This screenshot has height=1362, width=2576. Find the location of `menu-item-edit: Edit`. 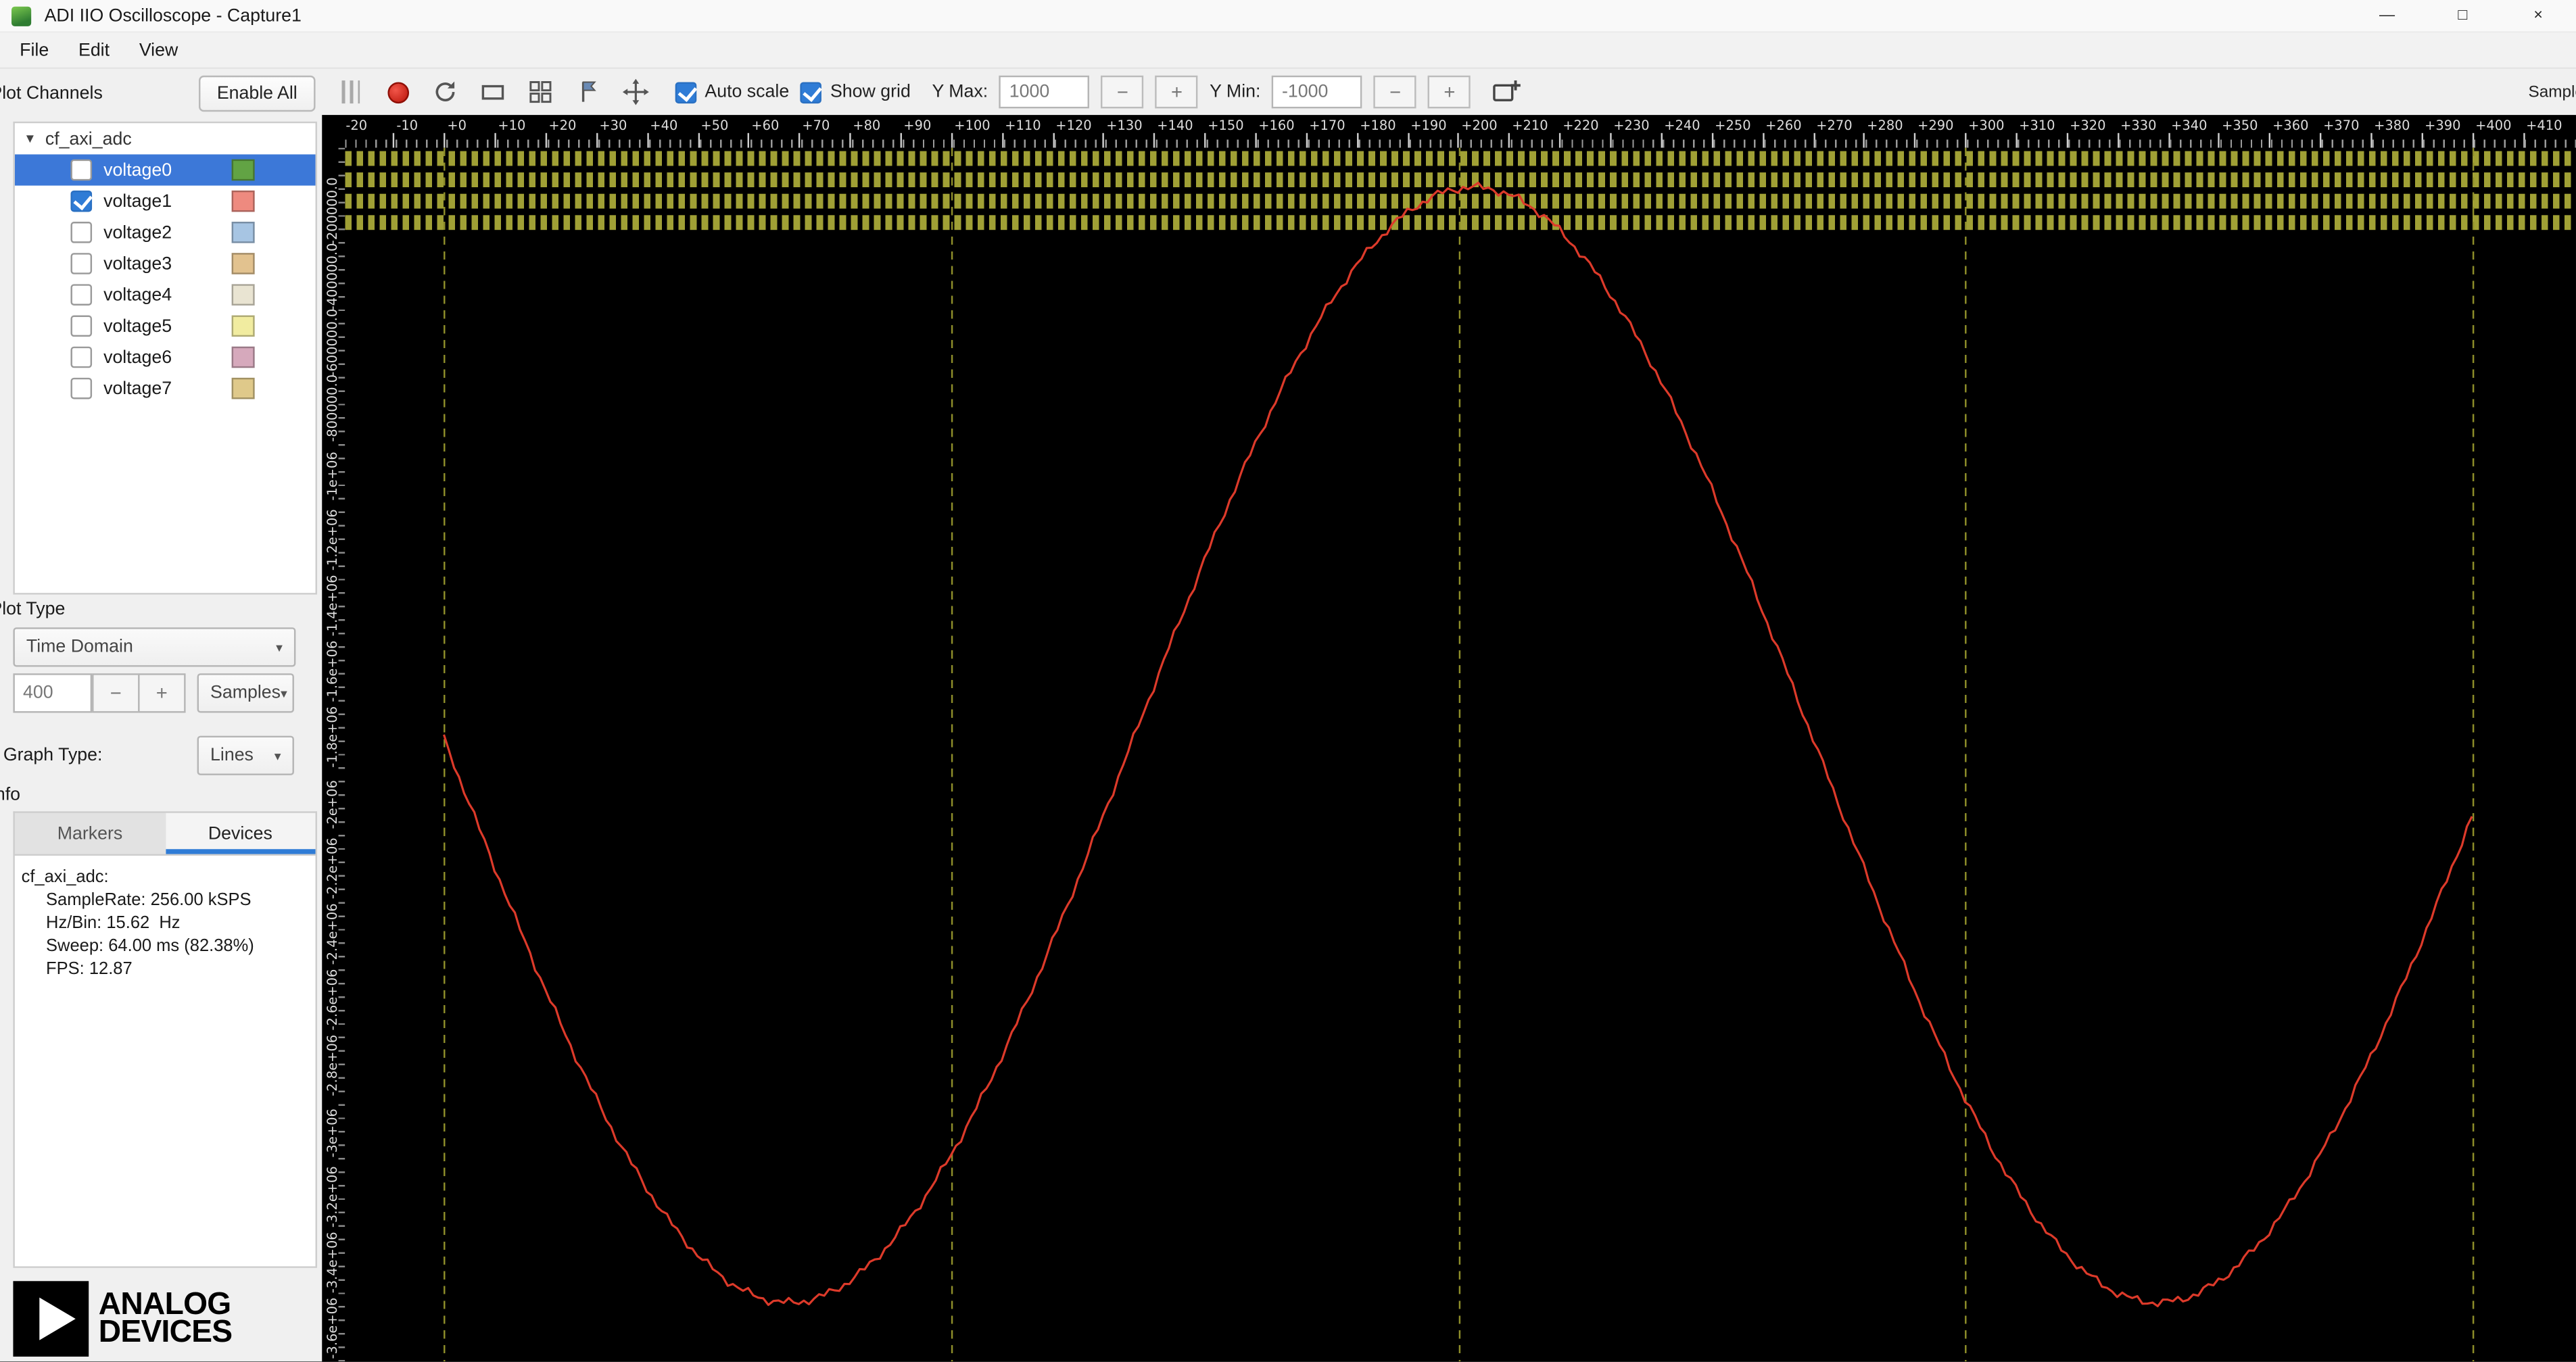

menu-item-edit: Edit is located at coordinates (94, 50).